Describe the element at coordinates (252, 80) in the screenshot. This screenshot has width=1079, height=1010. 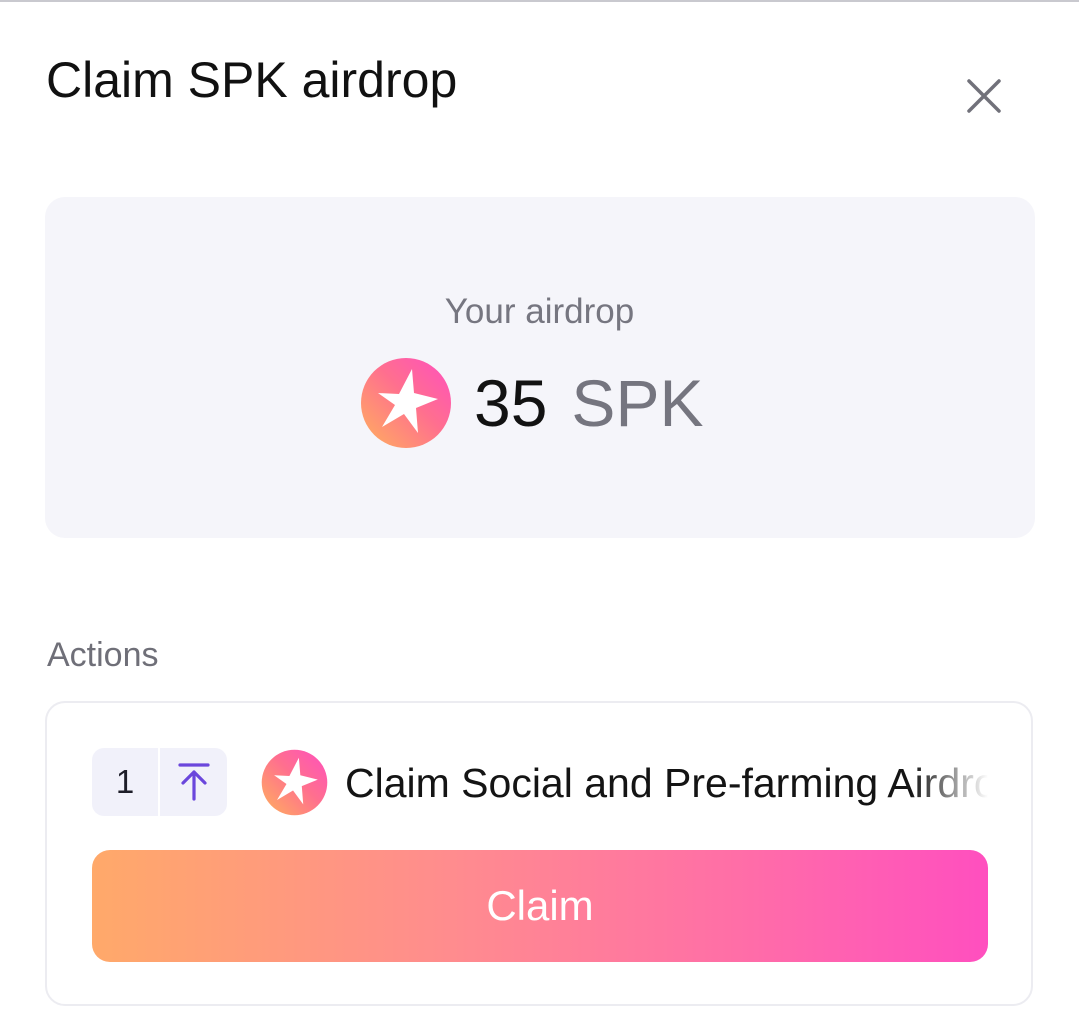
I see `modal-title: Claim SPK airdrop` at that location.